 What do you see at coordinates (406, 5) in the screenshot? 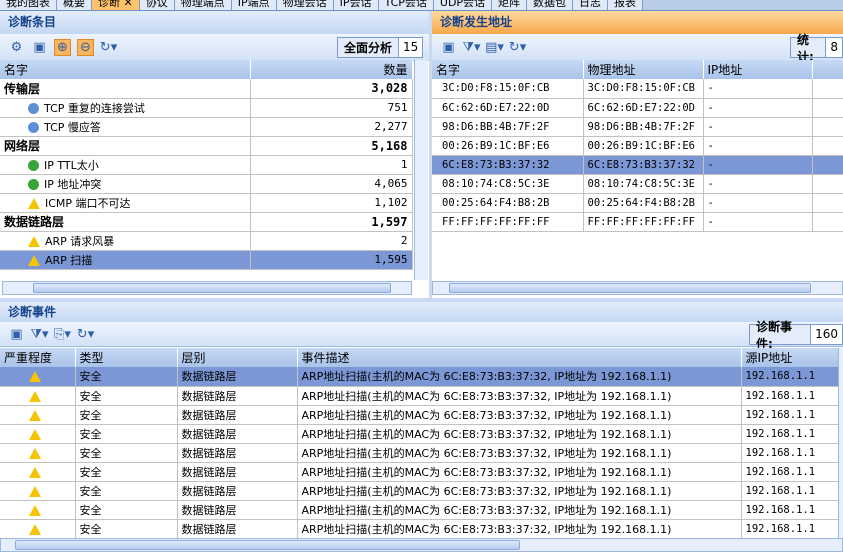
I see `tab-8: TCP会话` at bounding box center [406, 5].